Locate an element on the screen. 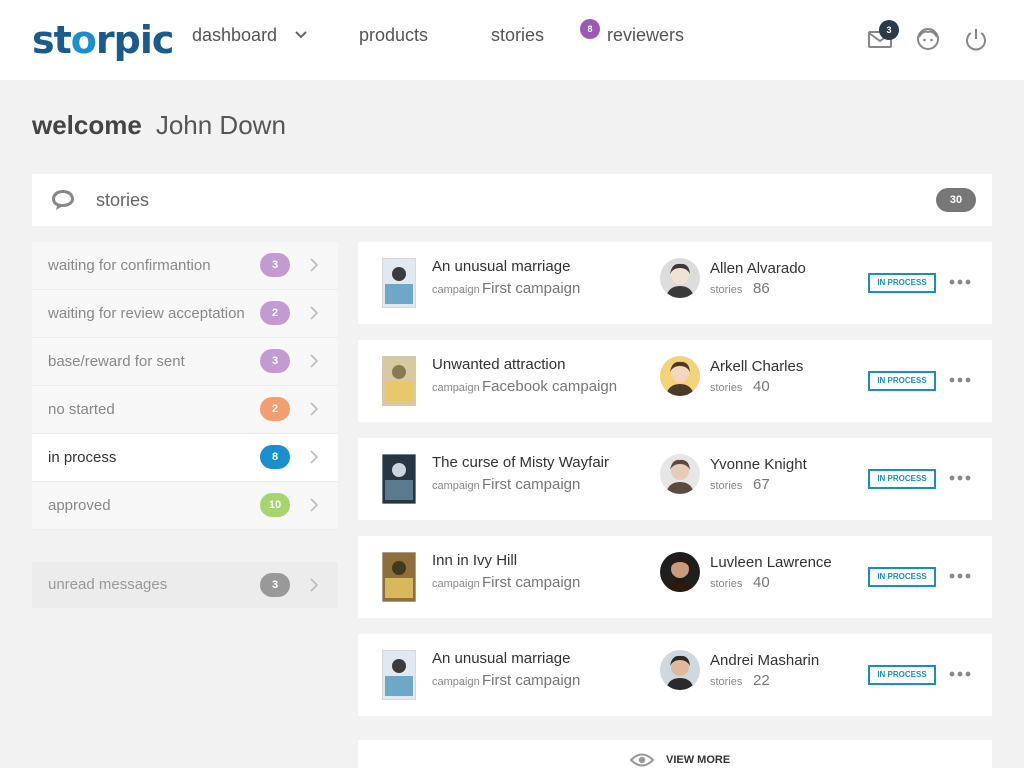 This screenshot has width=1024, height=768. reviewer-name: Andrei Masharin is located at coordinates (764, 660).